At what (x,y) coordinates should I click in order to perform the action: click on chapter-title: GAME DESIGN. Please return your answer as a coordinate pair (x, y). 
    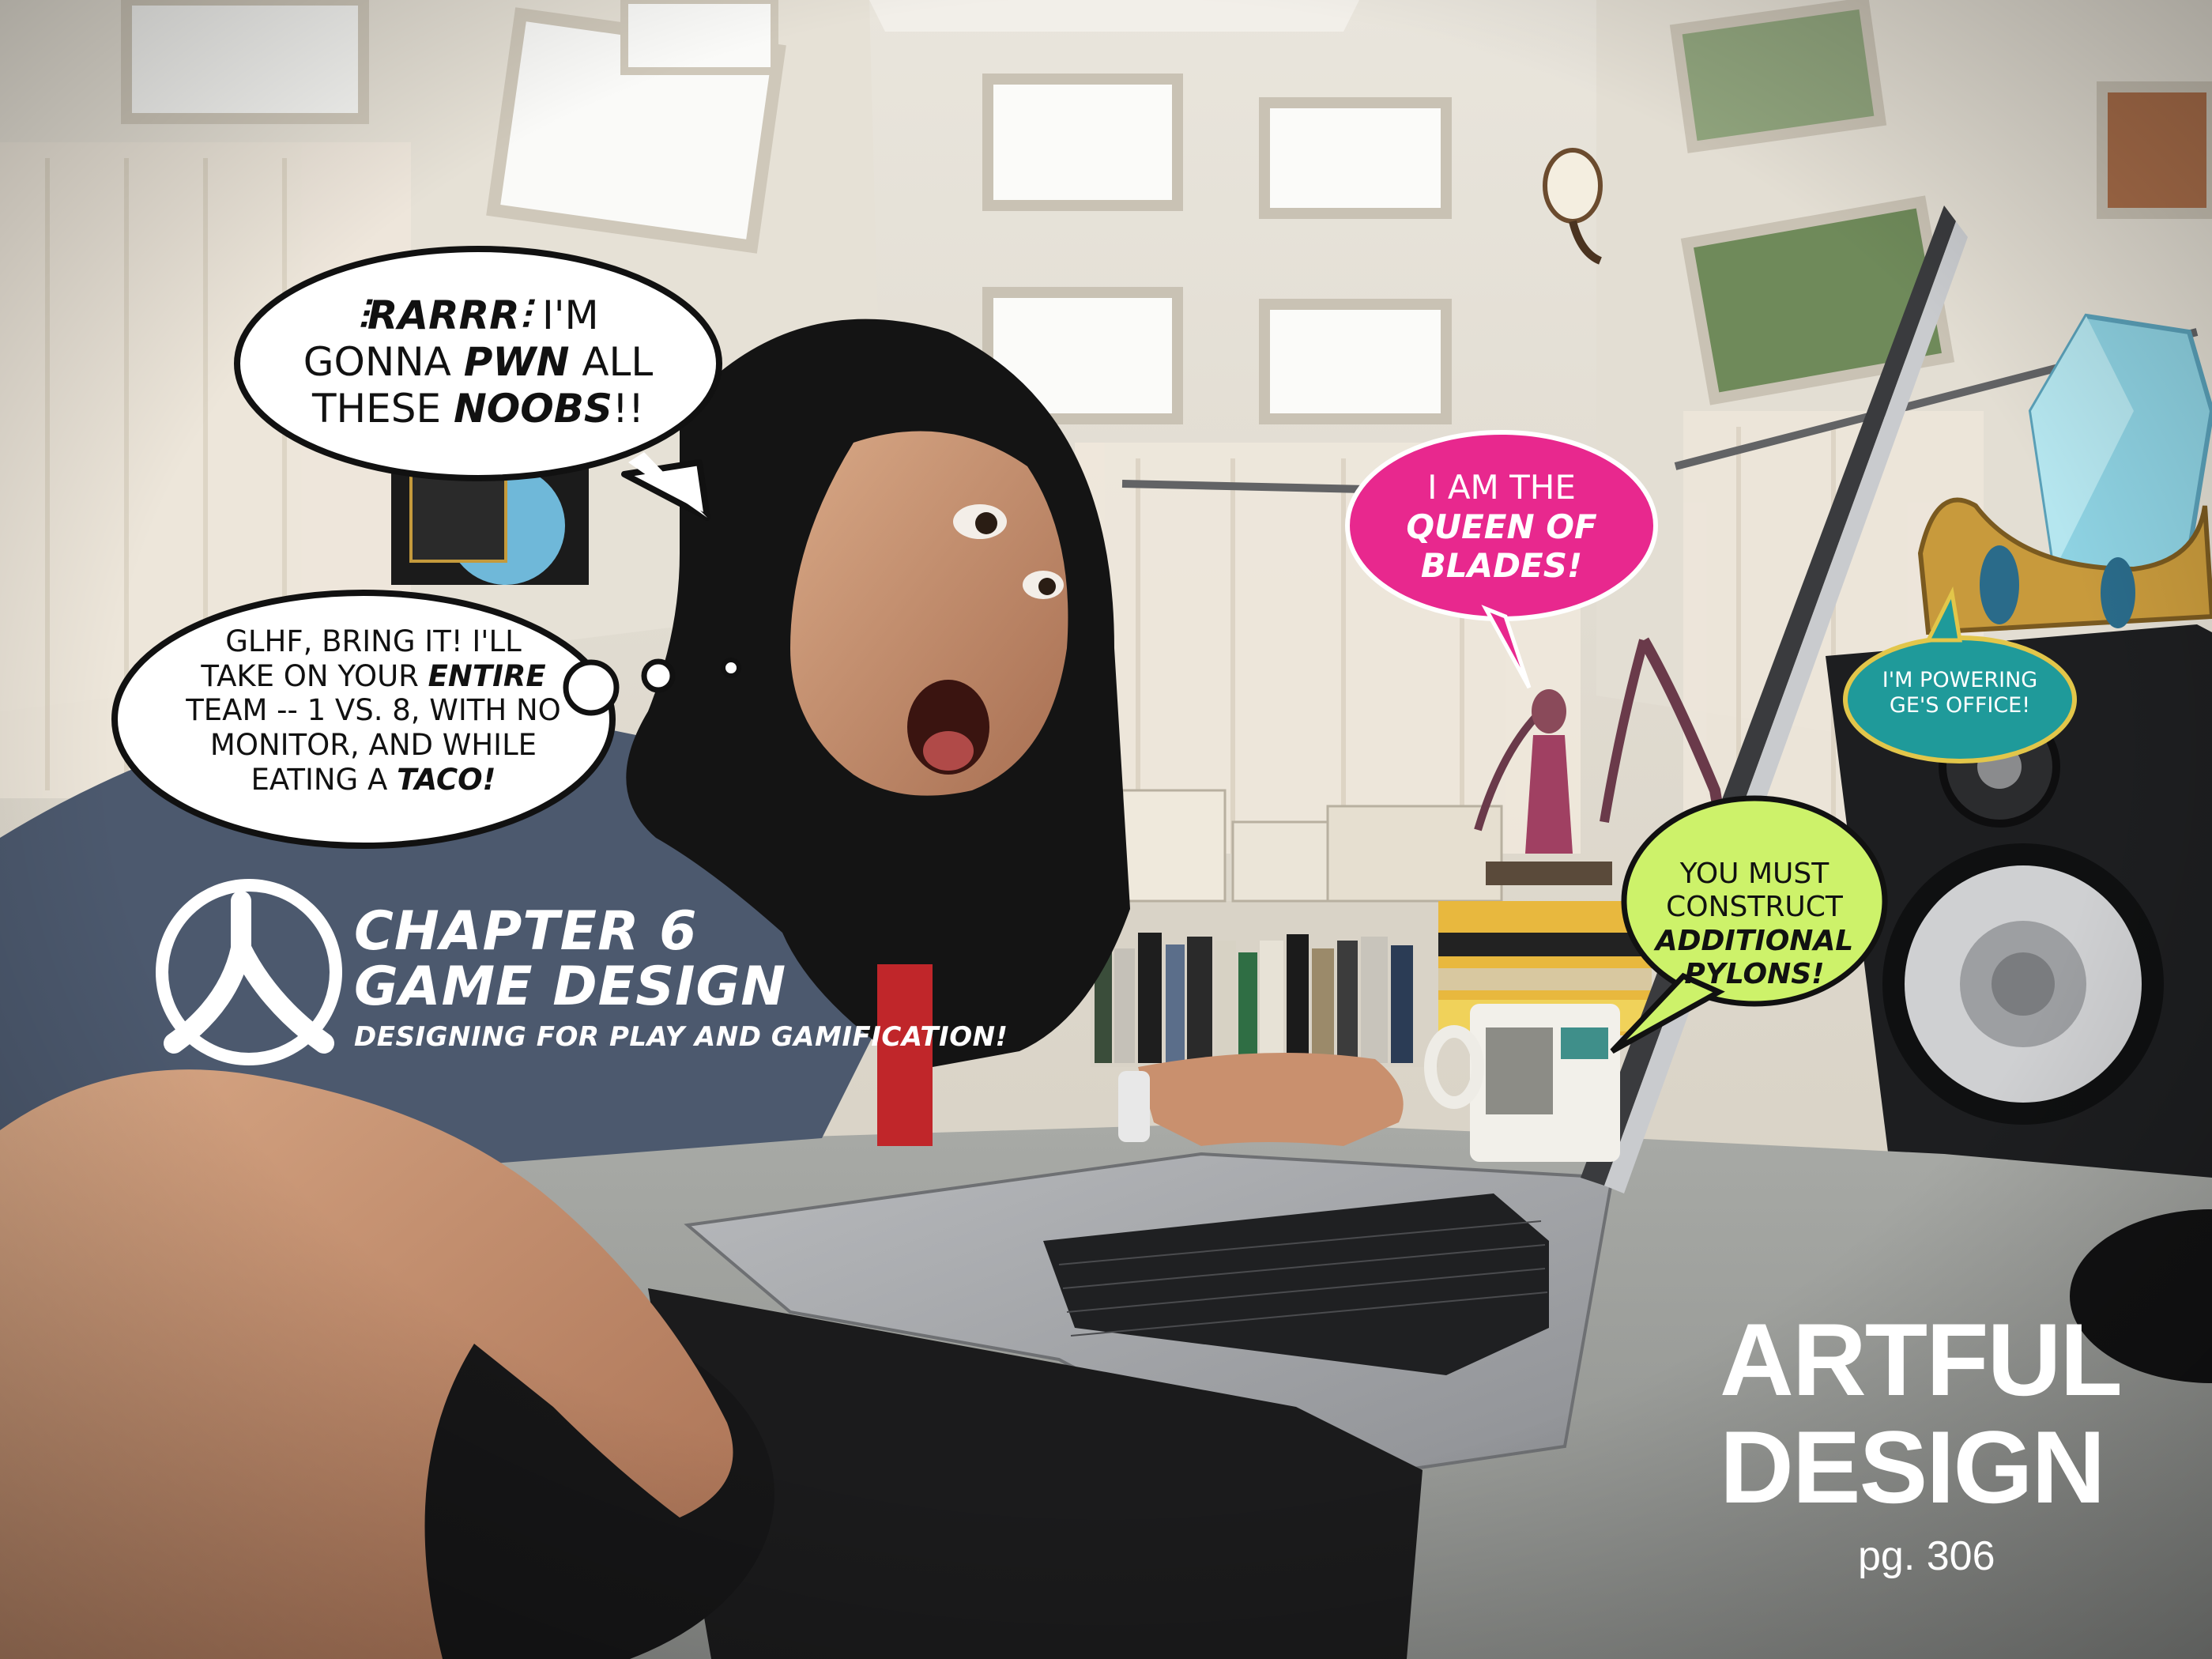
    Looking at the image, I should click on (570, 987).